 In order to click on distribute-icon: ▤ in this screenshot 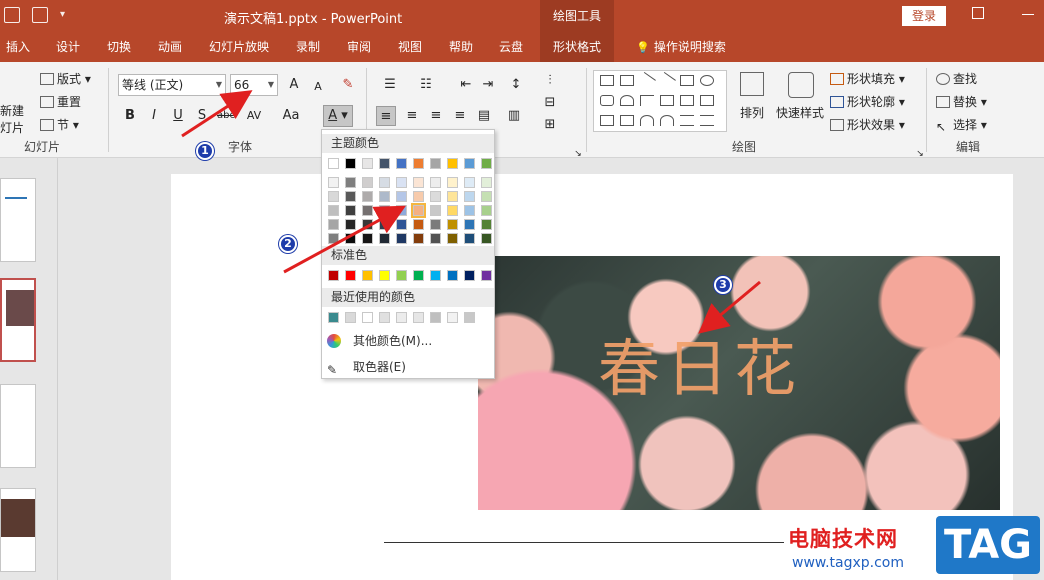, I will do `click(484, 116)`.